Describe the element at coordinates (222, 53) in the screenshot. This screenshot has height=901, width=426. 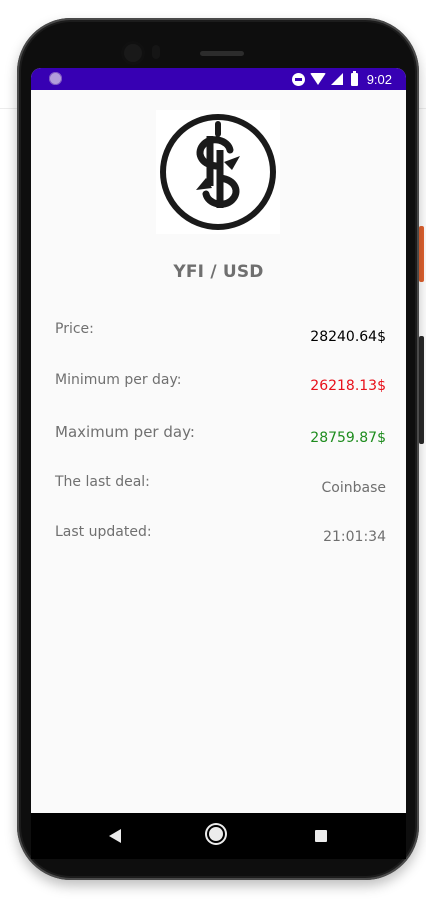
I see `earpiece-speaker` at that location.